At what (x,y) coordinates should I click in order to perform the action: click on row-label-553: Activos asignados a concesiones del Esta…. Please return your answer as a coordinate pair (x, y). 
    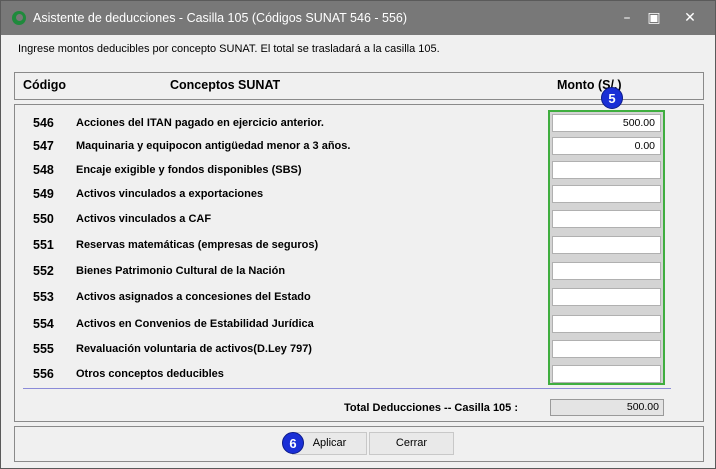
    Looking at the image, I should click on (193, 297).